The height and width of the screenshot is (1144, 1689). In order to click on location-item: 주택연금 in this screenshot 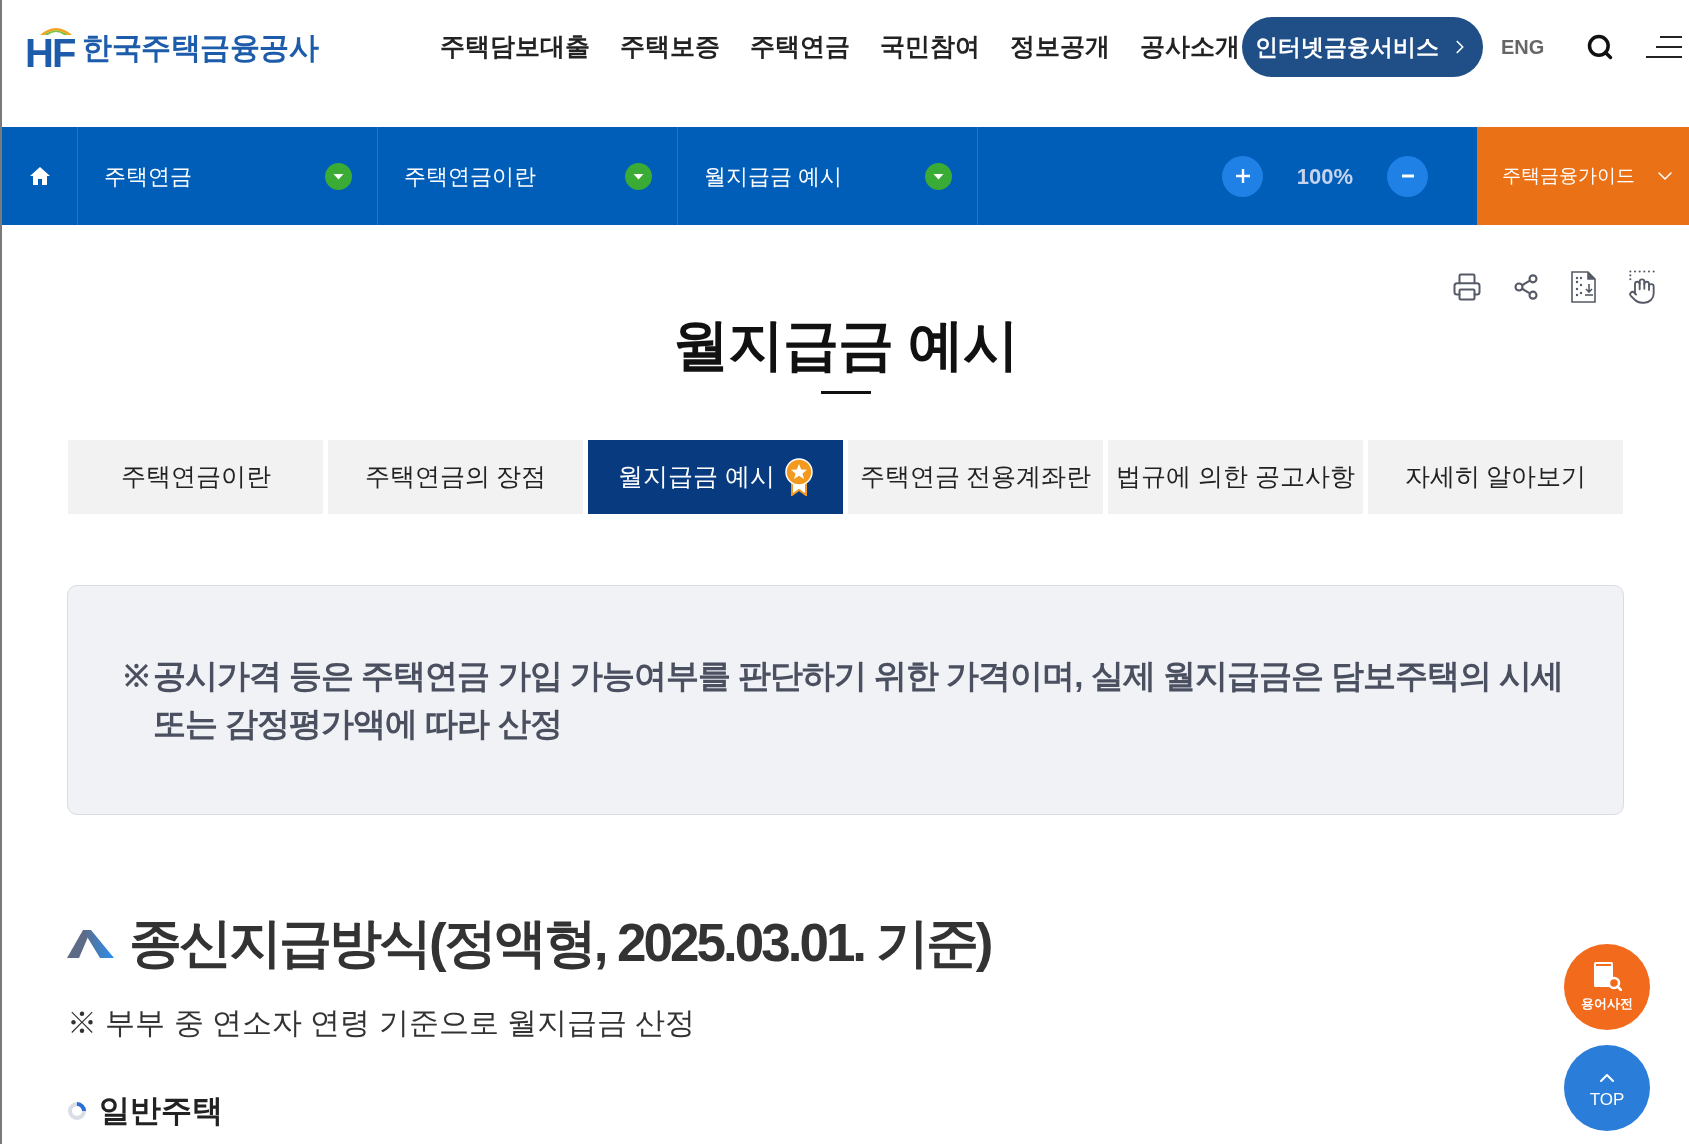, I will do `click(148, 176)`.